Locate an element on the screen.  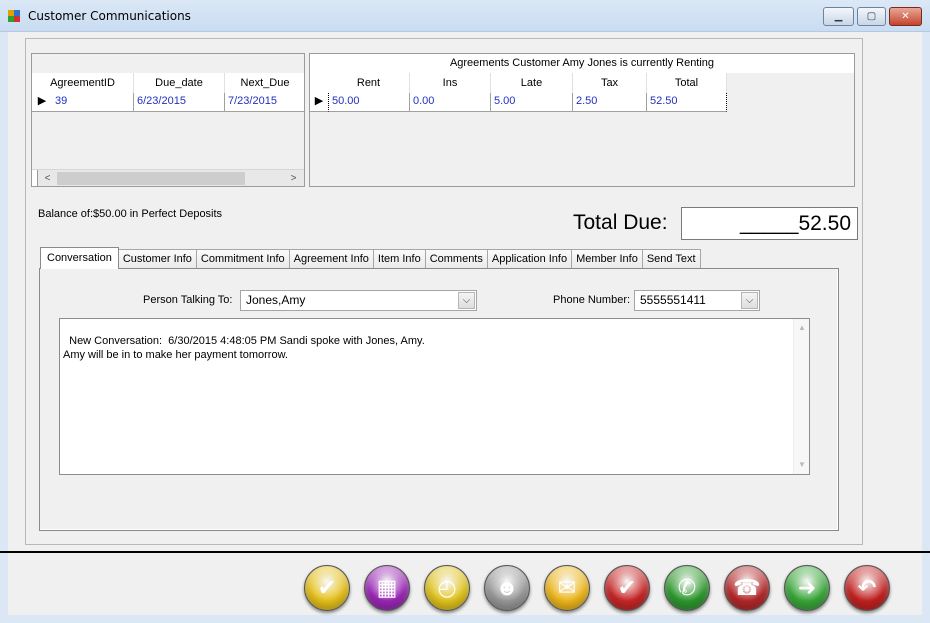
stopwatch-icon: ◴ is located at coordinates (447, 587).